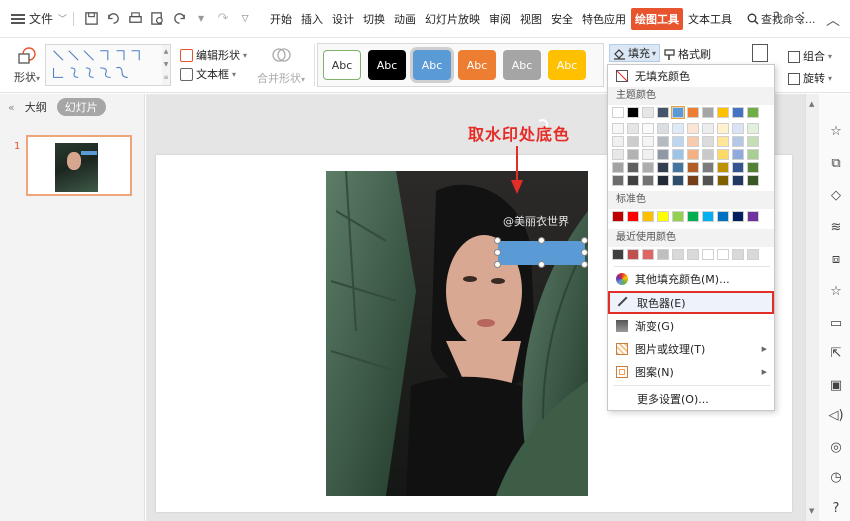  What do you see at coordinates (810, 57) in the screenshot?
I see `group-button: 组合 ▾` at bounding box center [810, 57].